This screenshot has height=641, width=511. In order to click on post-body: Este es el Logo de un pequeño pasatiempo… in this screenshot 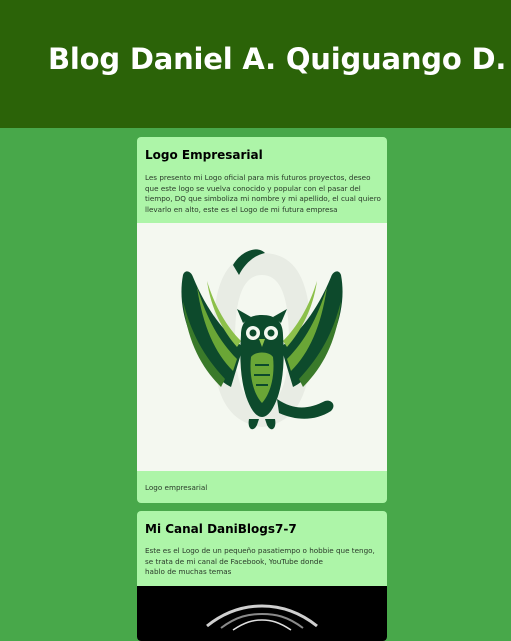, I will do `click(260, 561)`.